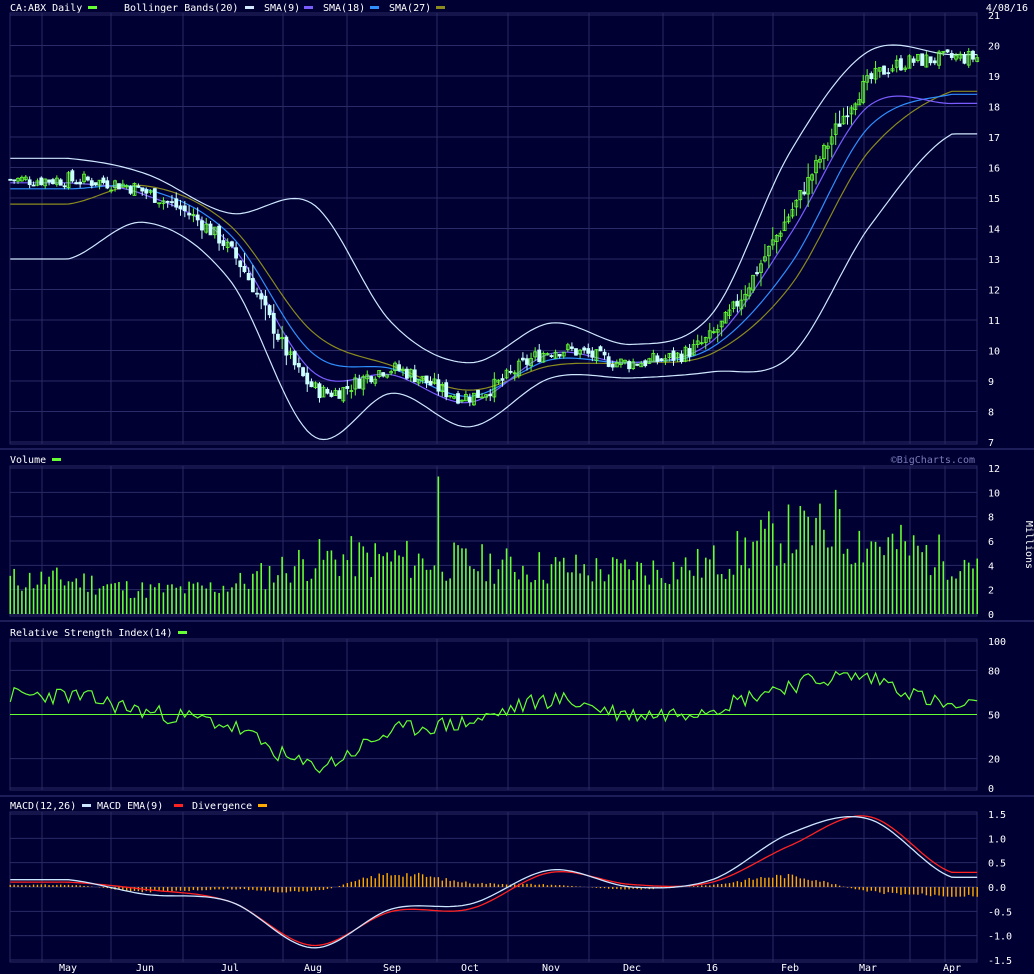 The width and height of the screenshot is (1034, 974). I want to click on x-tick-label: Jul, so click(230, 968).